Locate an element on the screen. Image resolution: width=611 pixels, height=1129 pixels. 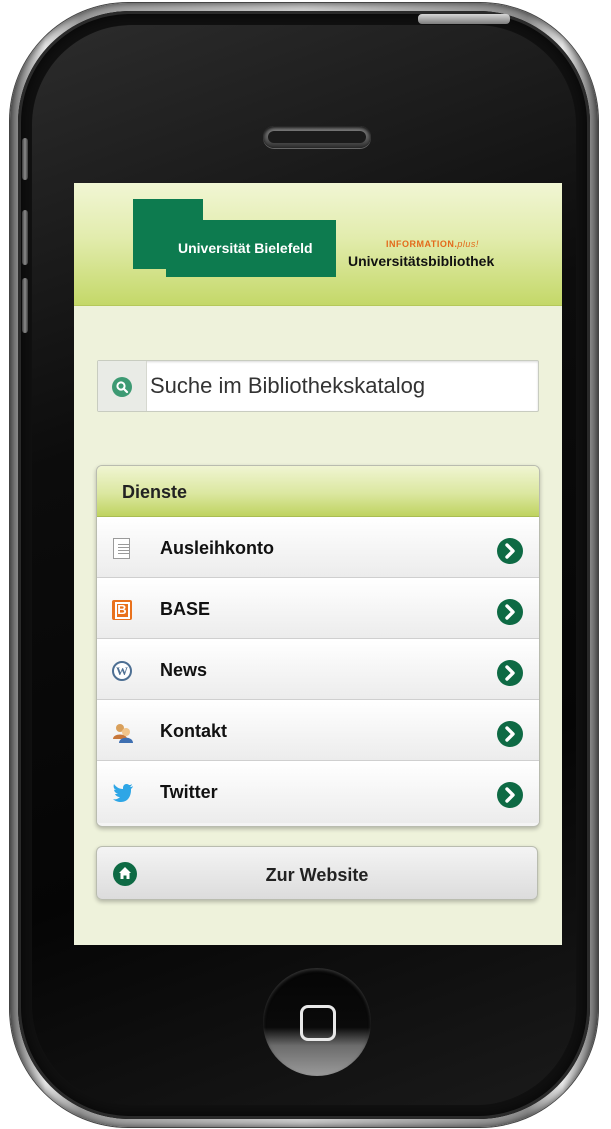
website-button-label: Zur Website is located at coordinates (317, 875).